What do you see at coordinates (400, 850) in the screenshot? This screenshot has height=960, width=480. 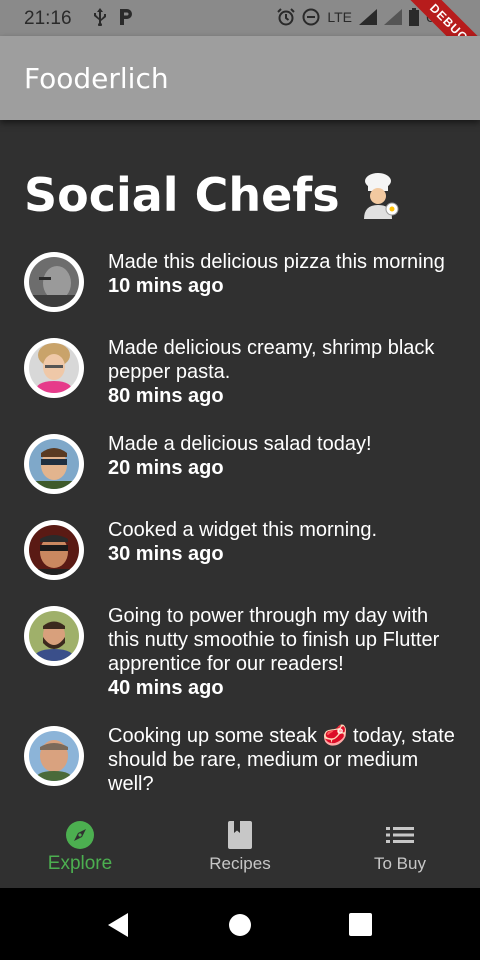 I see `tab-to-buy: To Buy` at bounding box center [400, 850].